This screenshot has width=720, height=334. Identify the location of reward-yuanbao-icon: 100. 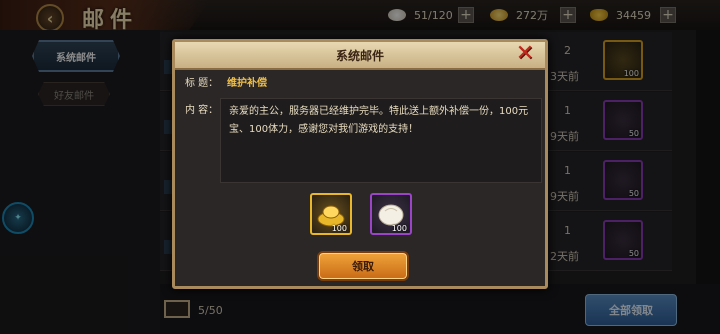
(331, 214).